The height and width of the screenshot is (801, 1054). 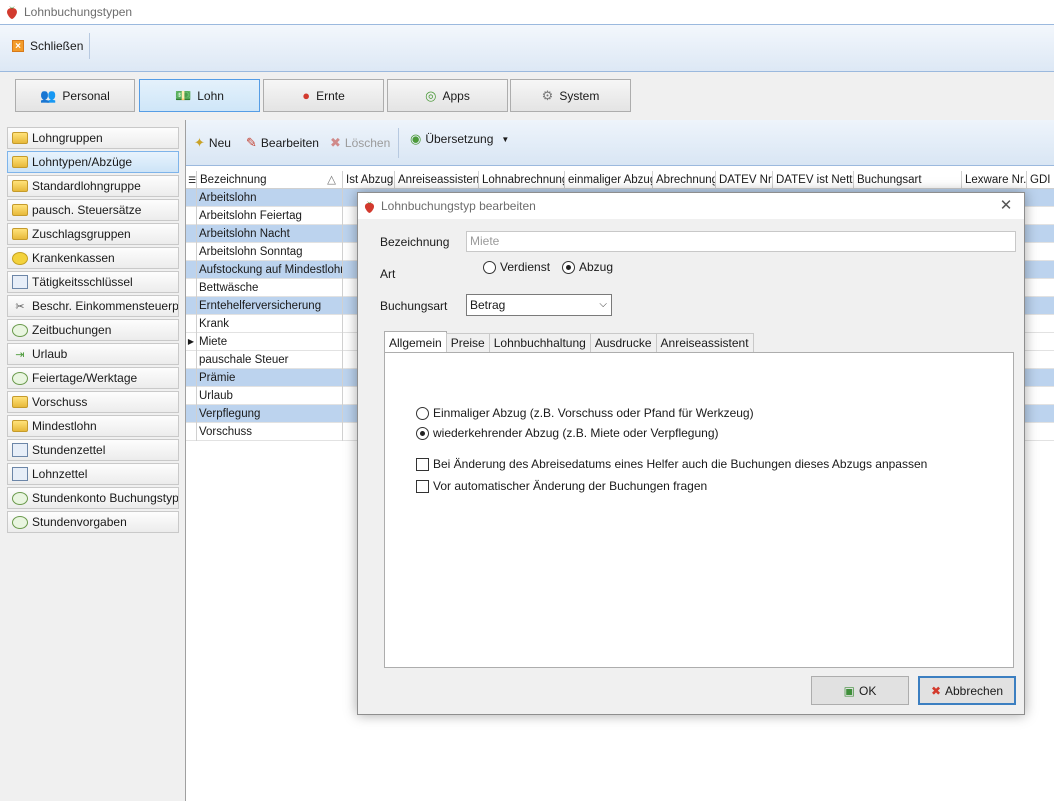 I want to click on column-chooser-icon: ☰, so click(x=191, y=180).